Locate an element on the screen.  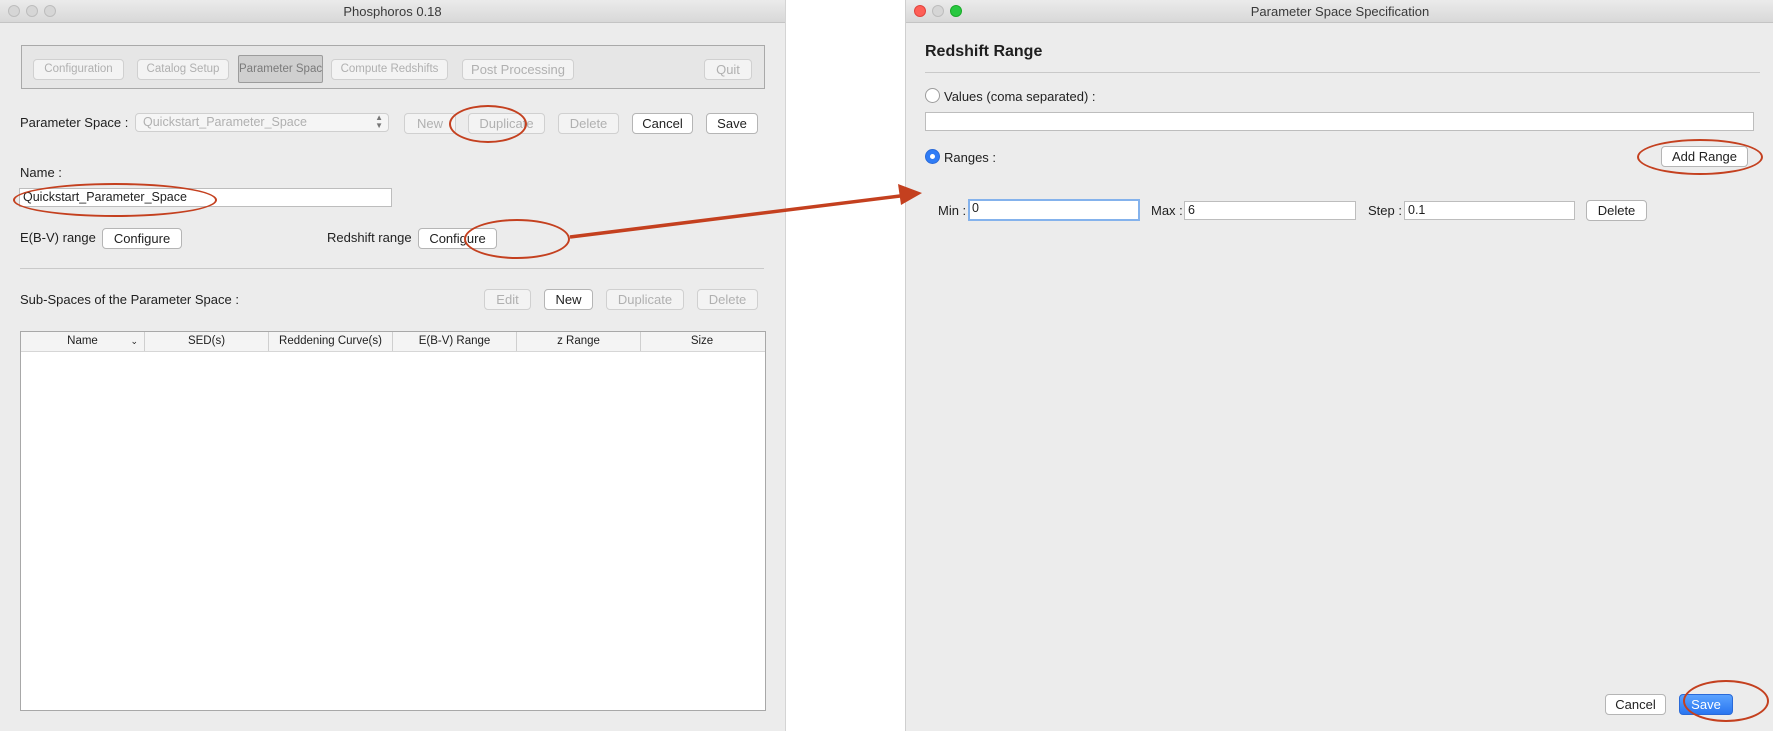
annotation-arrow-head is located at coordinates (910, 194).